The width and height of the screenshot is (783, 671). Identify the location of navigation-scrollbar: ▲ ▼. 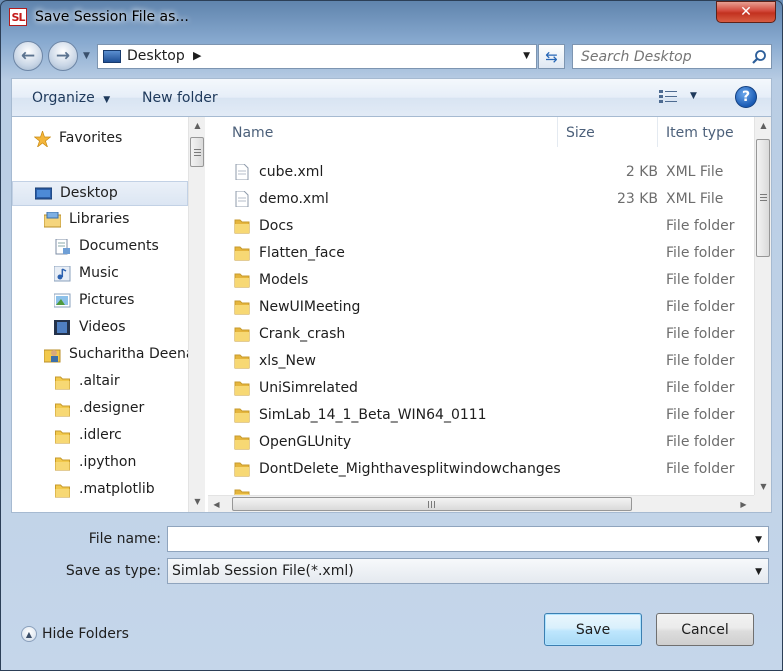
(196, 314).